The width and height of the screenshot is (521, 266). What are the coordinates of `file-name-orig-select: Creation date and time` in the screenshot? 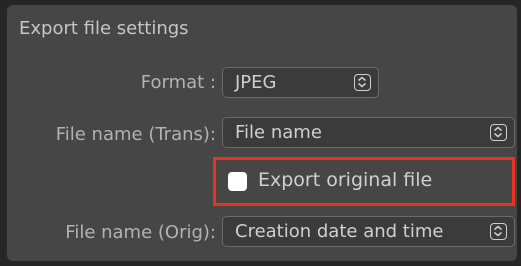 It's located at (368, 231).